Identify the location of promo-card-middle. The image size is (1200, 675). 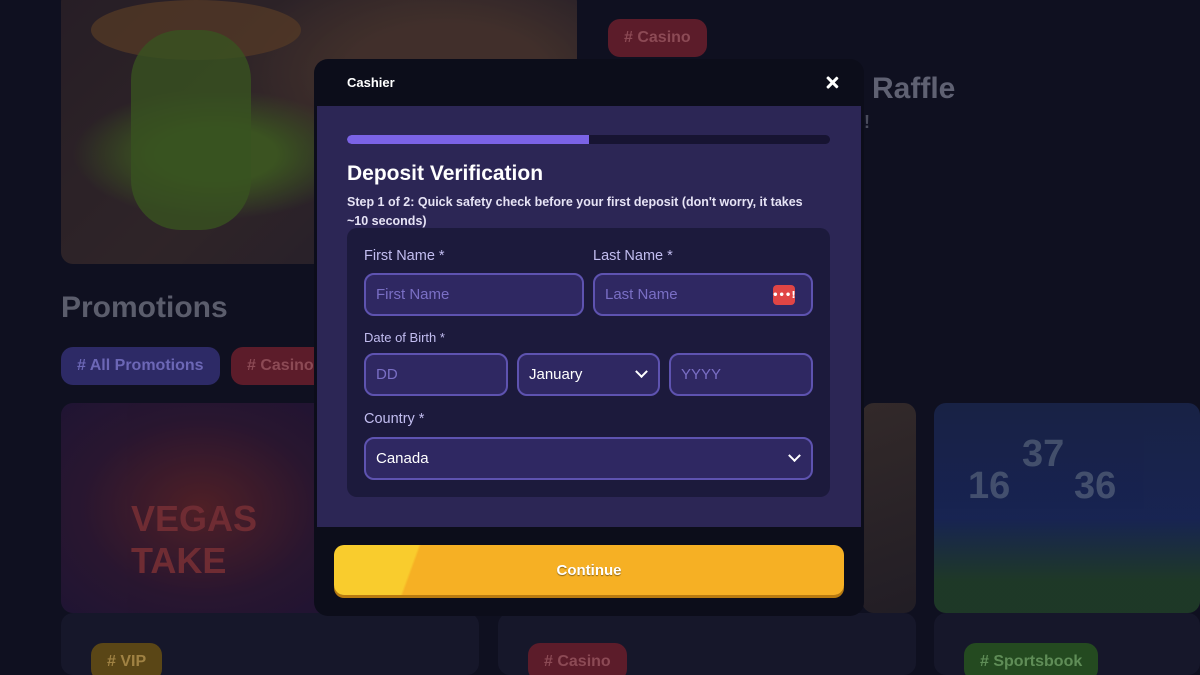
(889, 508).